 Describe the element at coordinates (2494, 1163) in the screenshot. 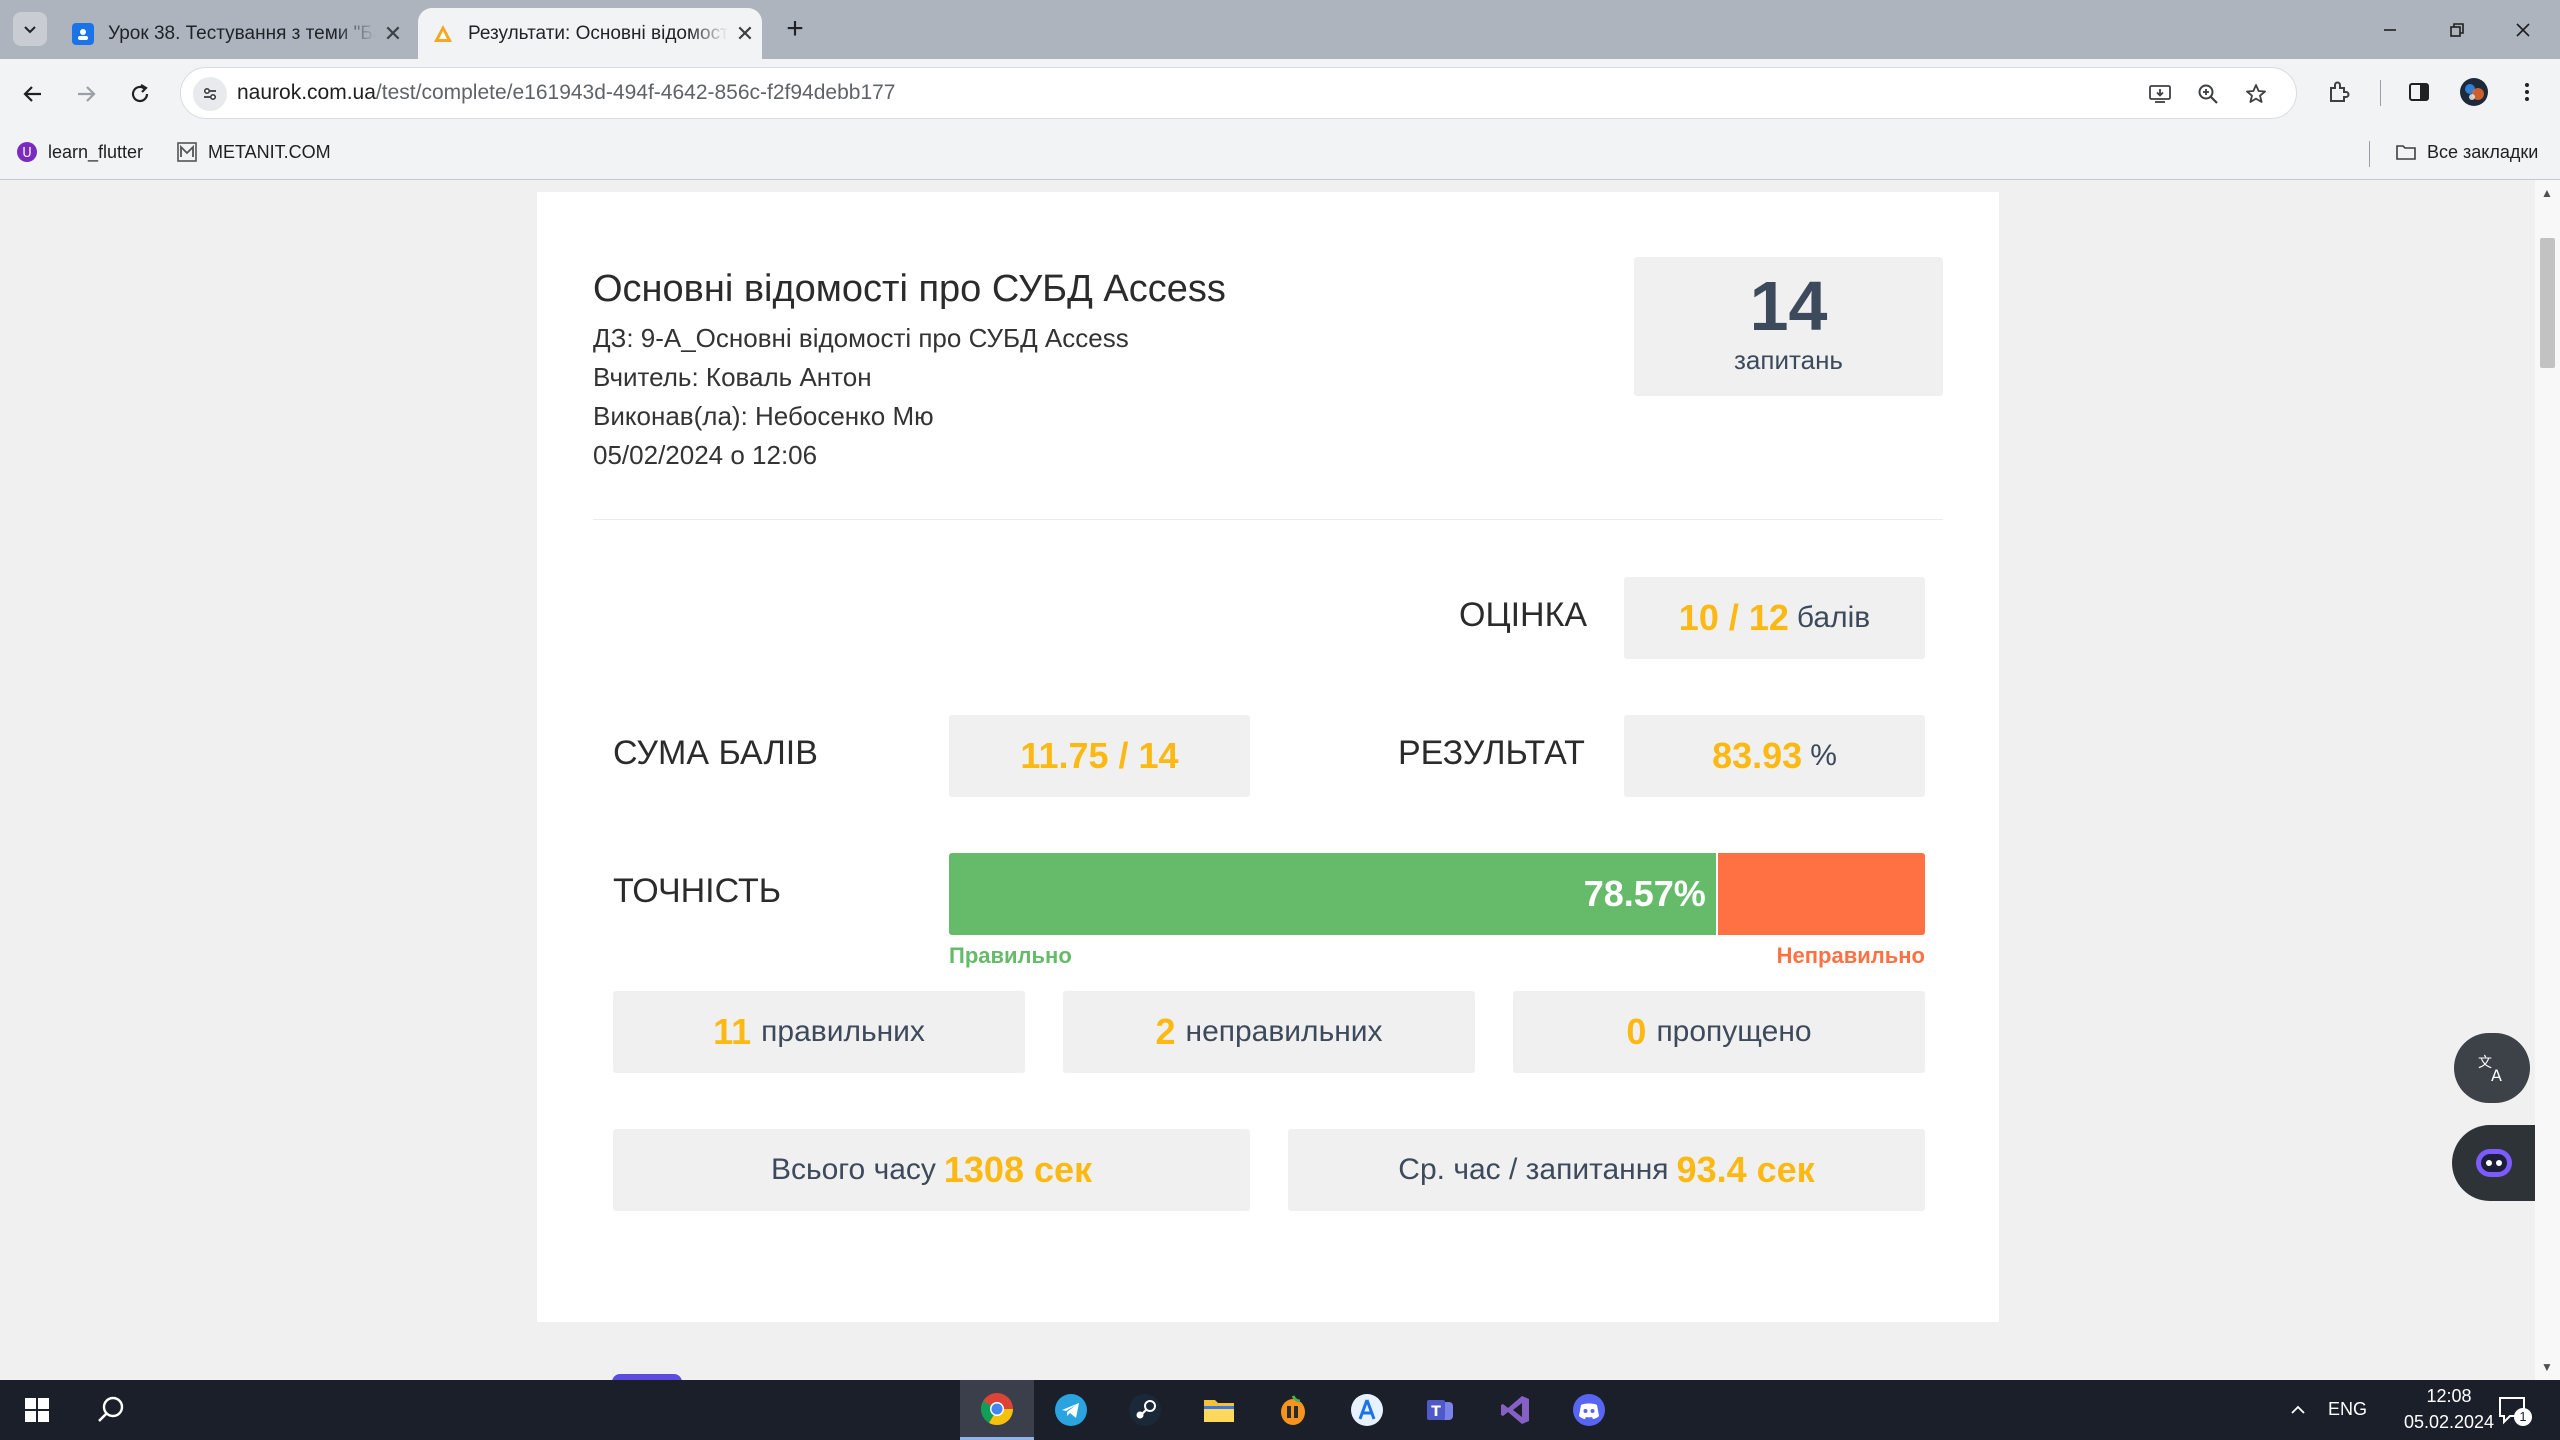

I see `assistant-button` at that location.